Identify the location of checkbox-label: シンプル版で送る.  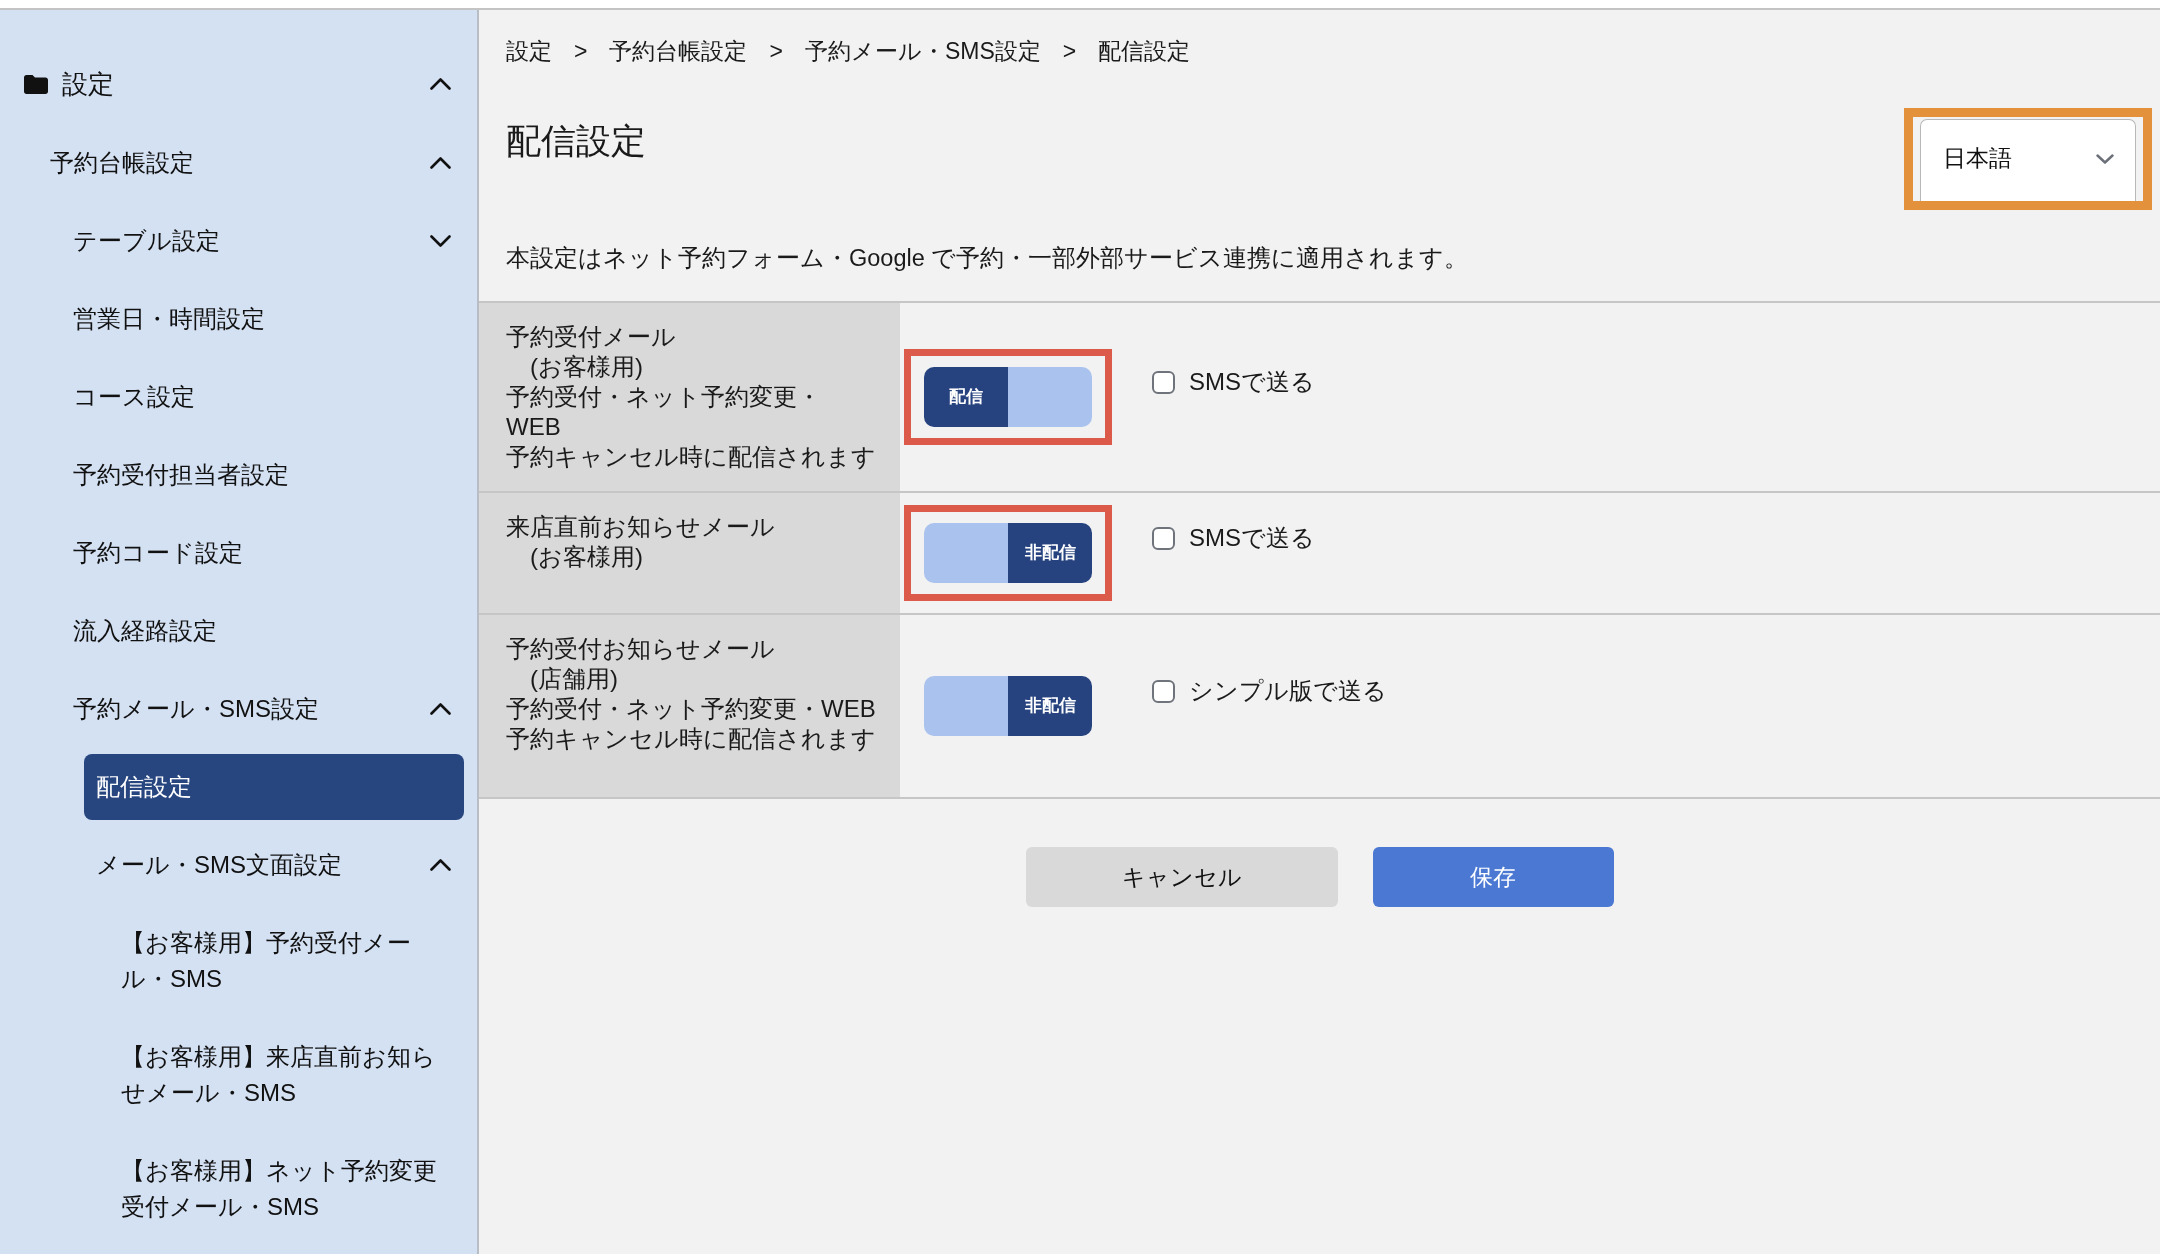
(1288, 691).